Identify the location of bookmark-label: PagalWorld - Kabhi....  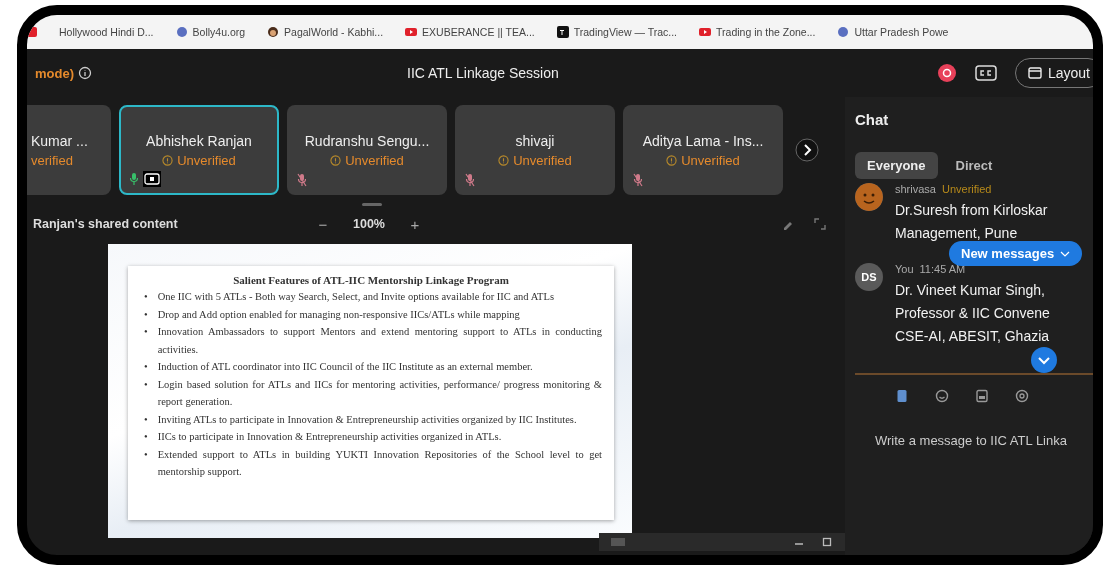
(334, 32).